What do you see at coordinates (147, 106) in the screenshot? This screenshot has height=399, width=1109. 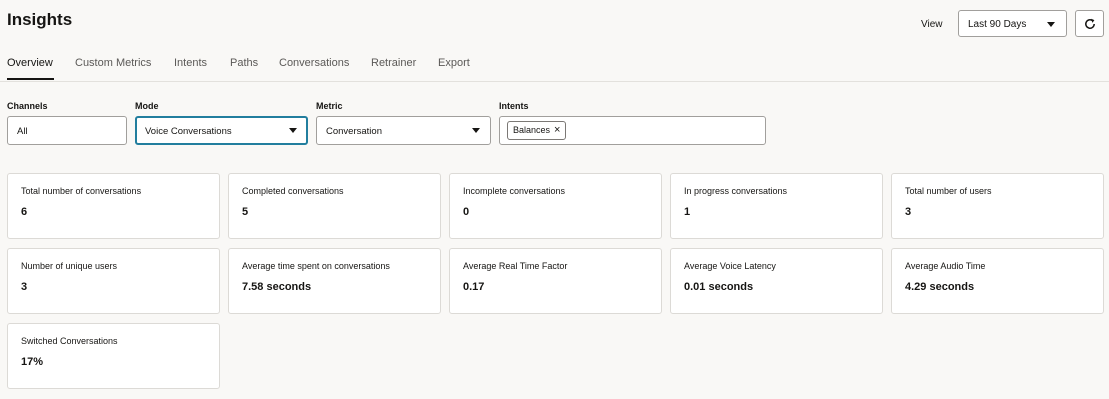 I see `mode-label: Mode` at bounding box center [147, 106].